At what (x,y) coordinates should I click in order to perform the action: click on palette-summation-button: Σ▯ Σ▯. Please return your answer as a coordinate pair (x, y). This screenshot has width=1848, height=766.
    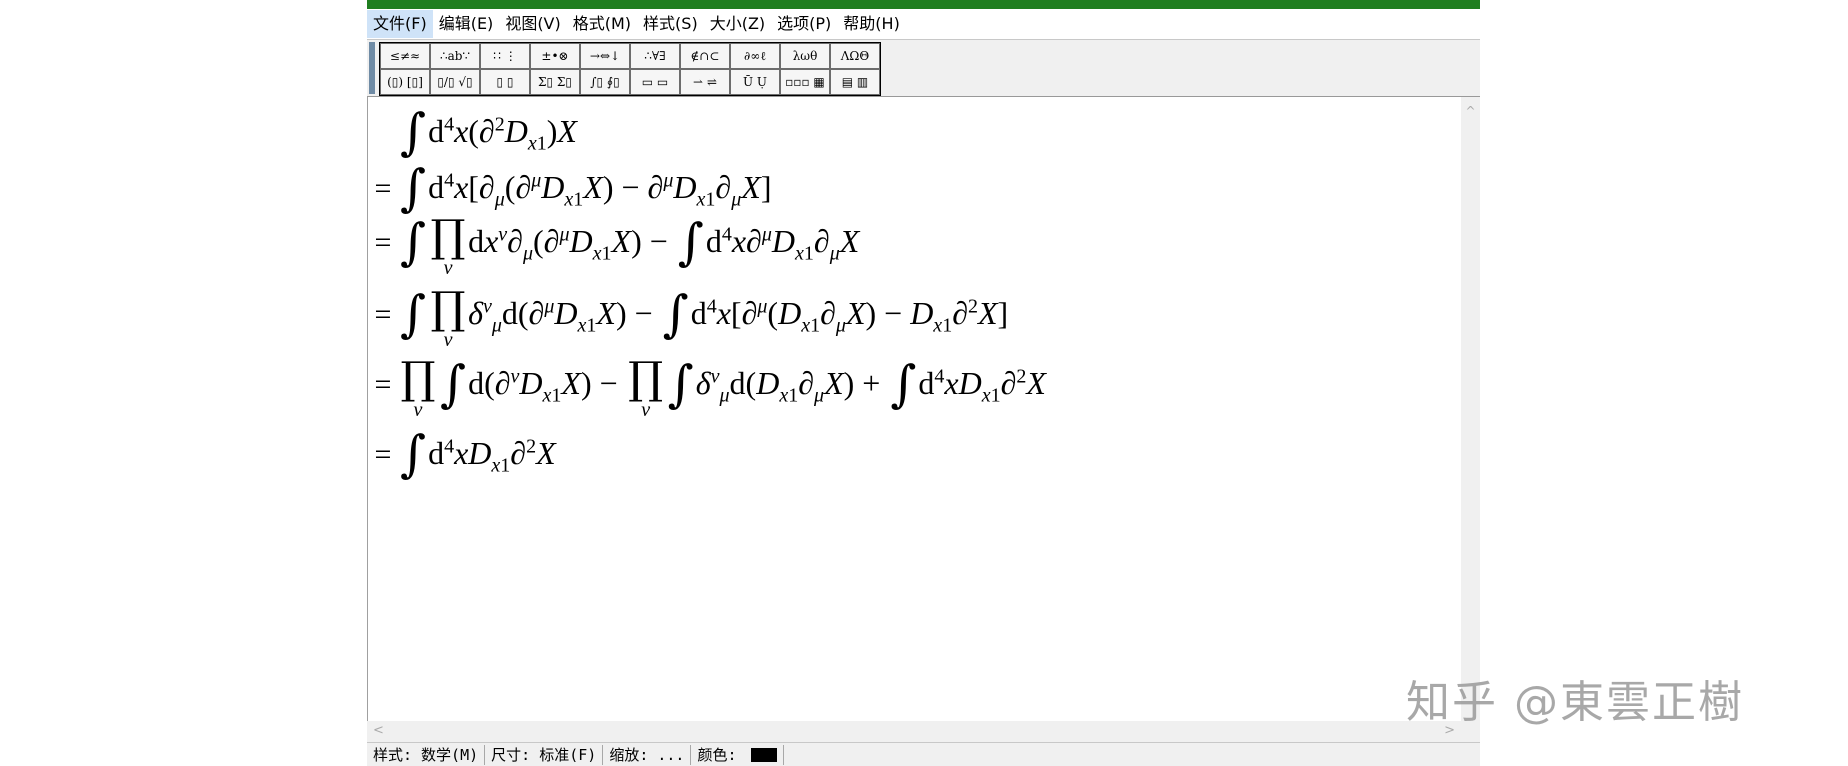
    Looking at the image, I should click on (555, 82).